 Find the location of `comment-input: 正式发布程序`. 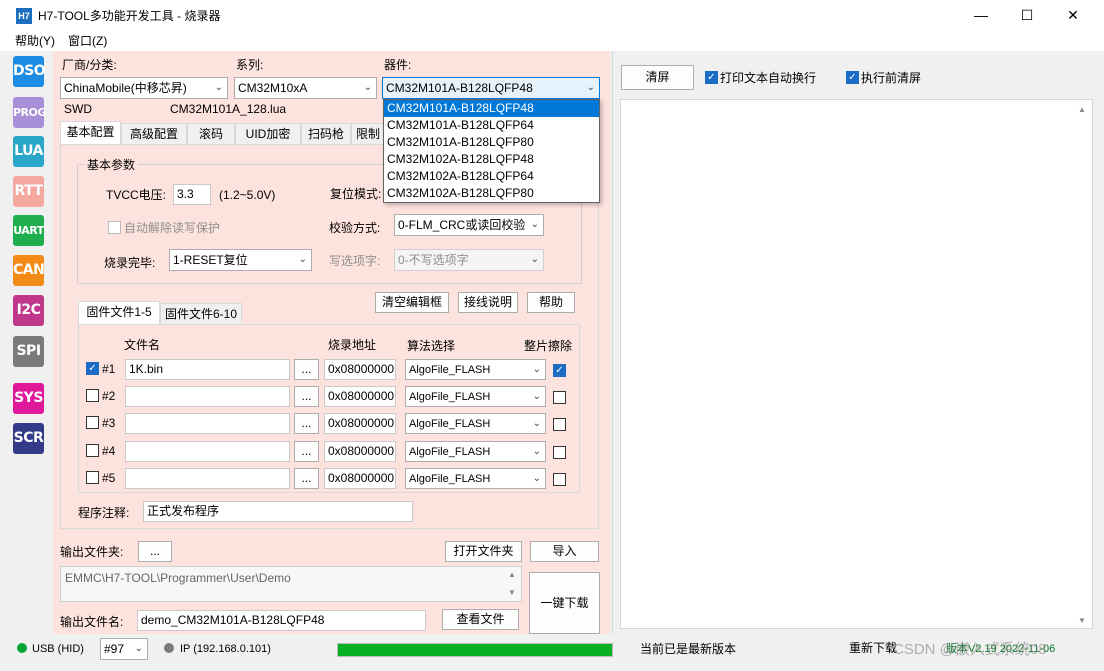

comment-input: 正式发布程序 is located at coordinates (278, 511).